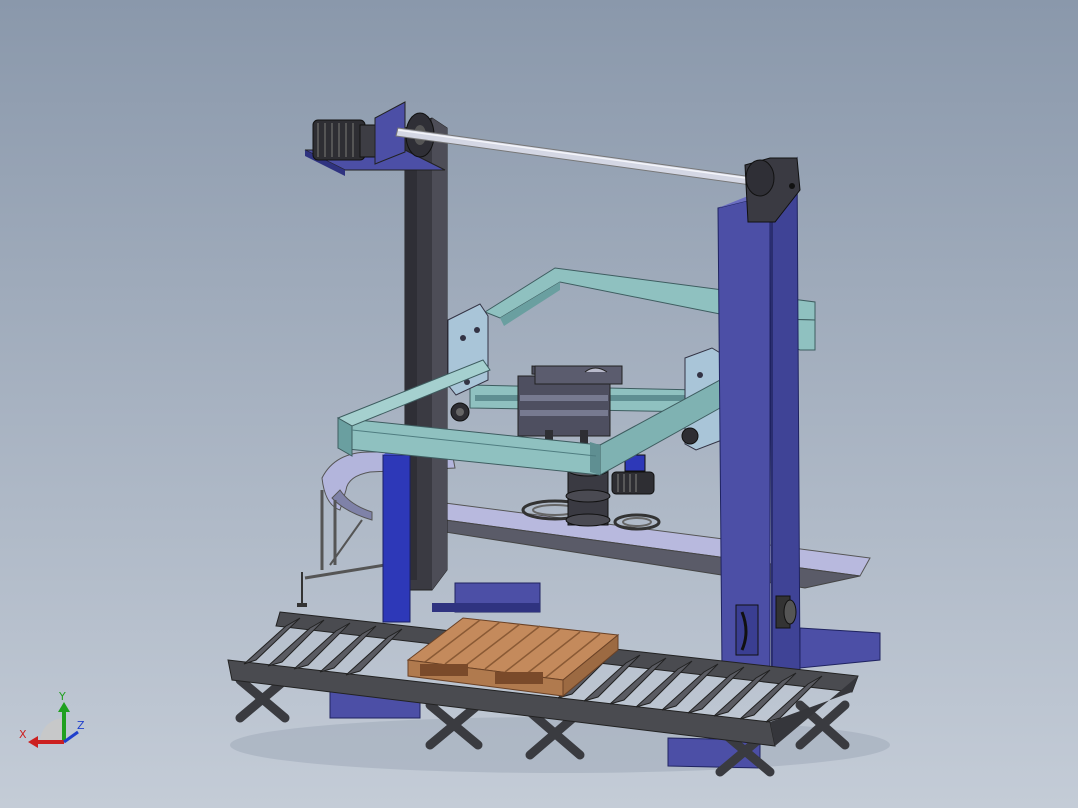 The width and height of the screenshot is (1078, 808). What do you see at coordinates (64, 707) in the screenshot?
I see `y-axis-arrowhead` at bounding box center [64, 707].